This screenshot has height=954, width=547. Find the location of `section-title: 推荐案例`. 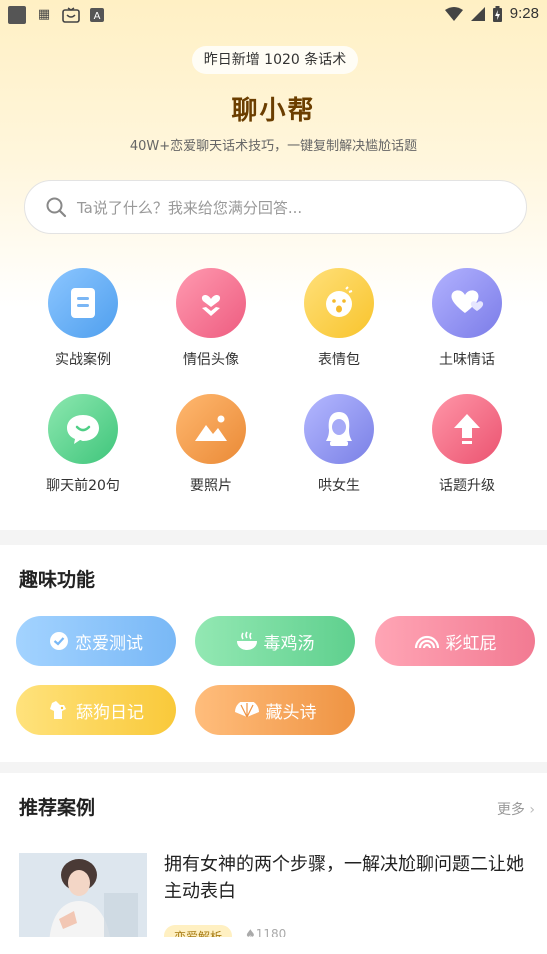

section-title: 推荐案例 is located at coordinates (57, 808).